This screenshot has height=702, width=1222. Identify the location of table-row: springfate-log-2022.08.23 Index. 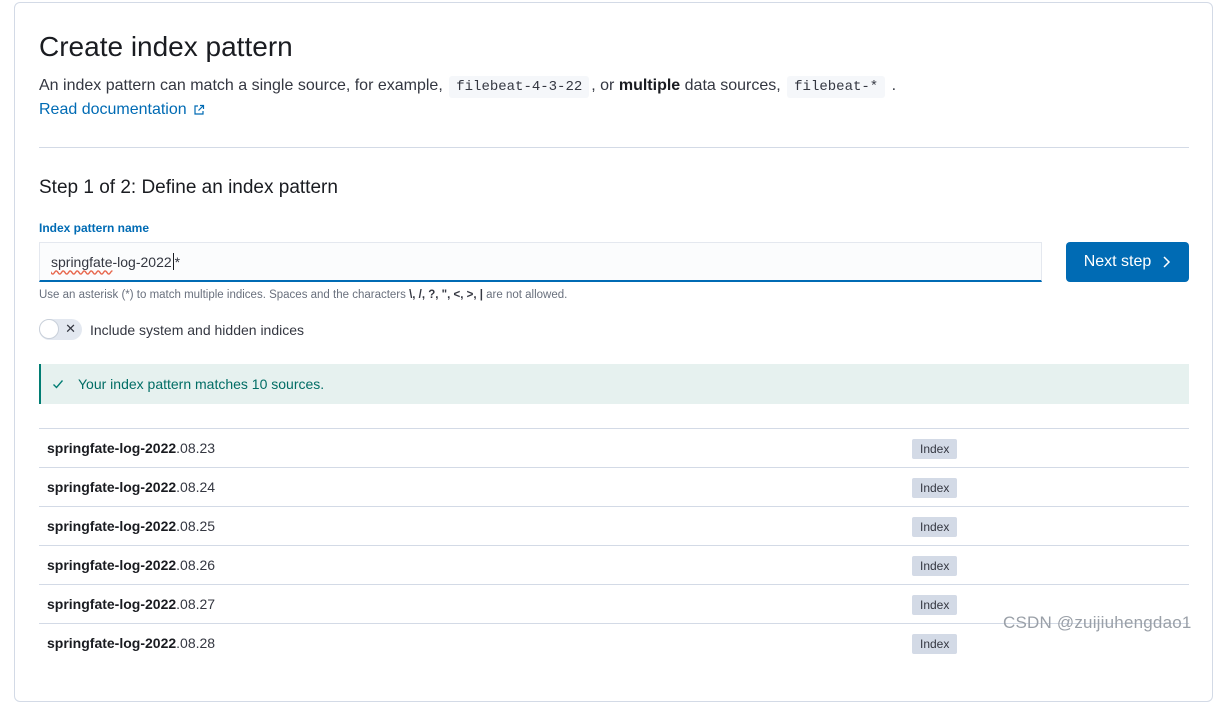
(614, 447).